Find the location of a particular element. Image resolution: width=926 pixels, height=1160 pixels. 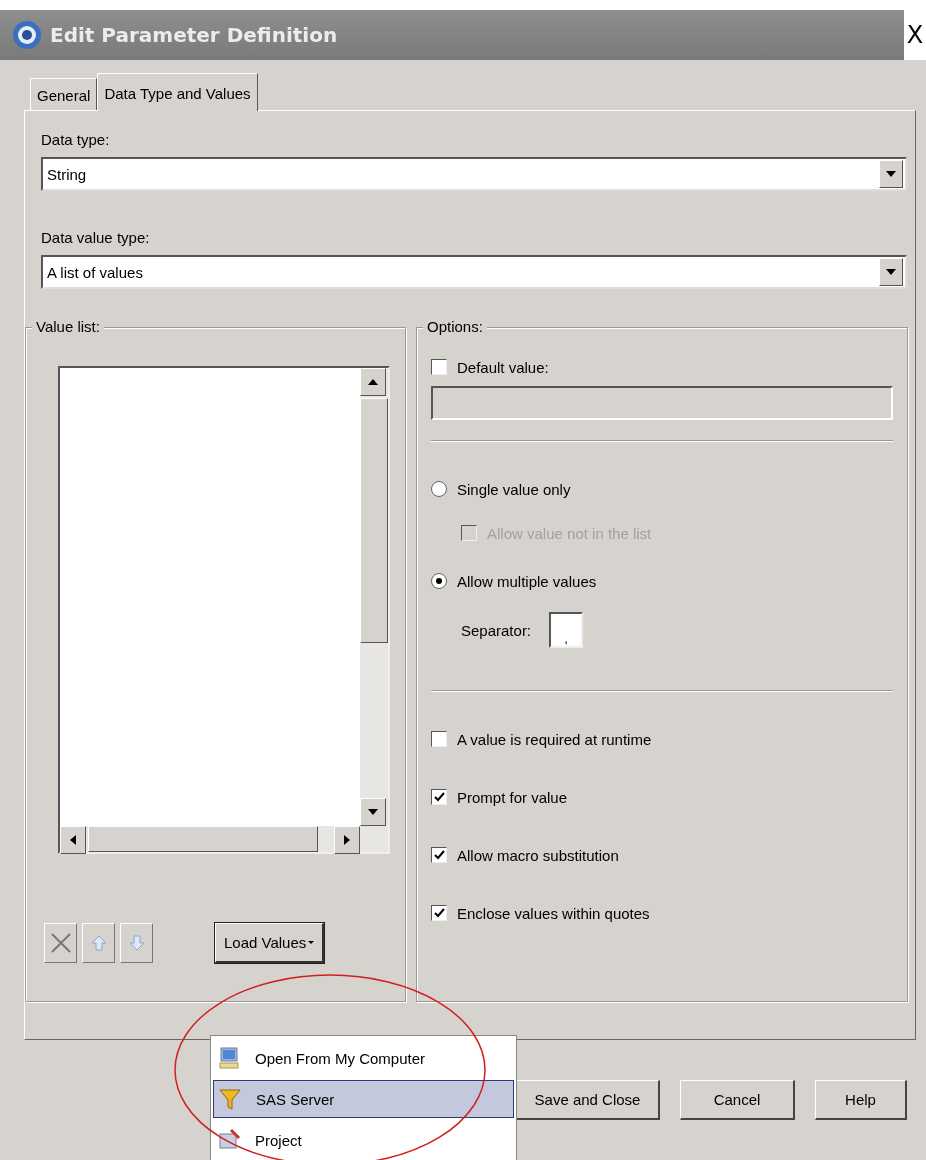

group-label: Options: is located at coordinates (455, 326).